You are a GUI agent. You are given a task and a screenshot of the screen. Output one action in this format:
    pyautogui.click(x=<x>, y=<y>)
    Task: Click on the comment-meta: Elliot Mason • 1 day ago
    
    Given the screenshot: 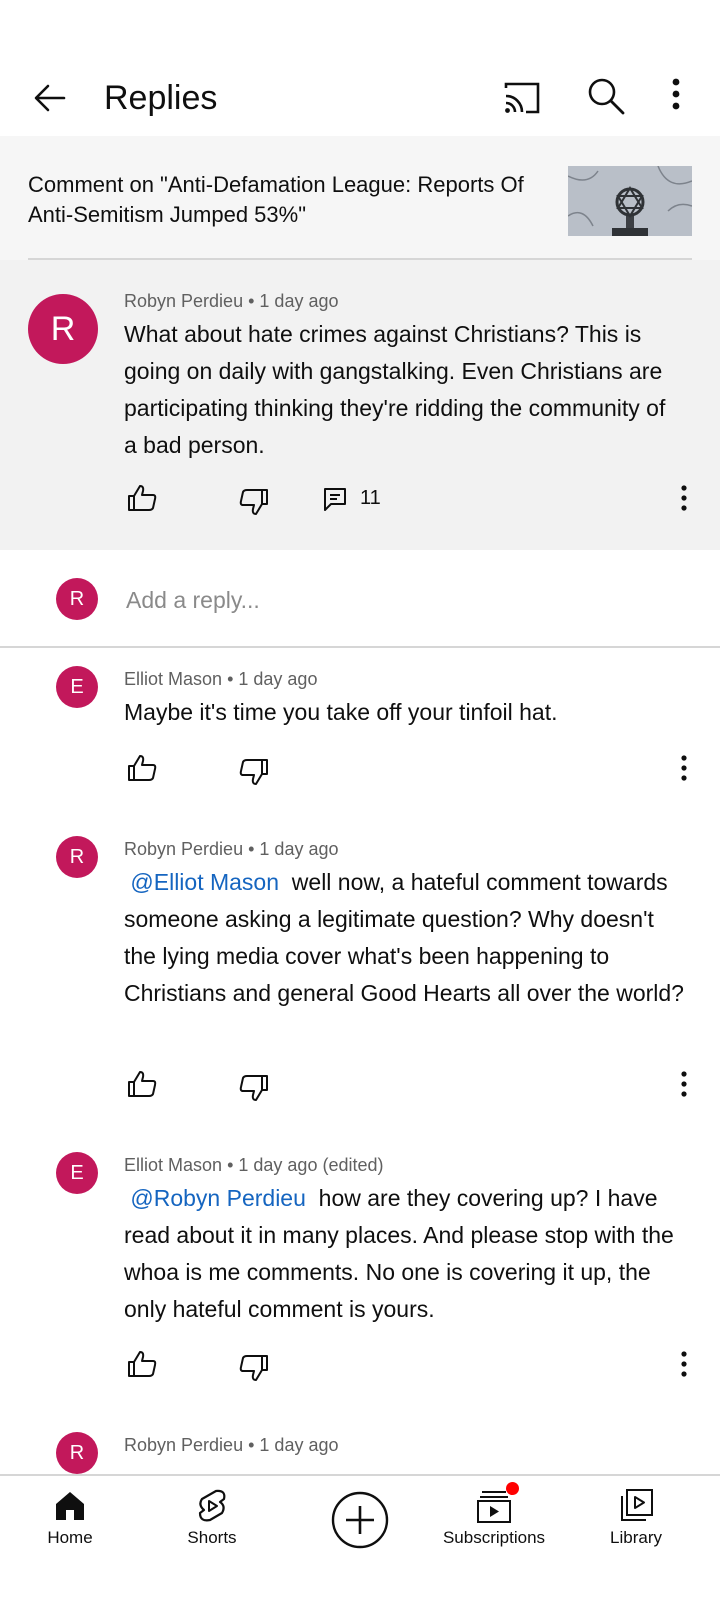 What is the action you would take?
    pyautogui.click(x=220, y=679)
    